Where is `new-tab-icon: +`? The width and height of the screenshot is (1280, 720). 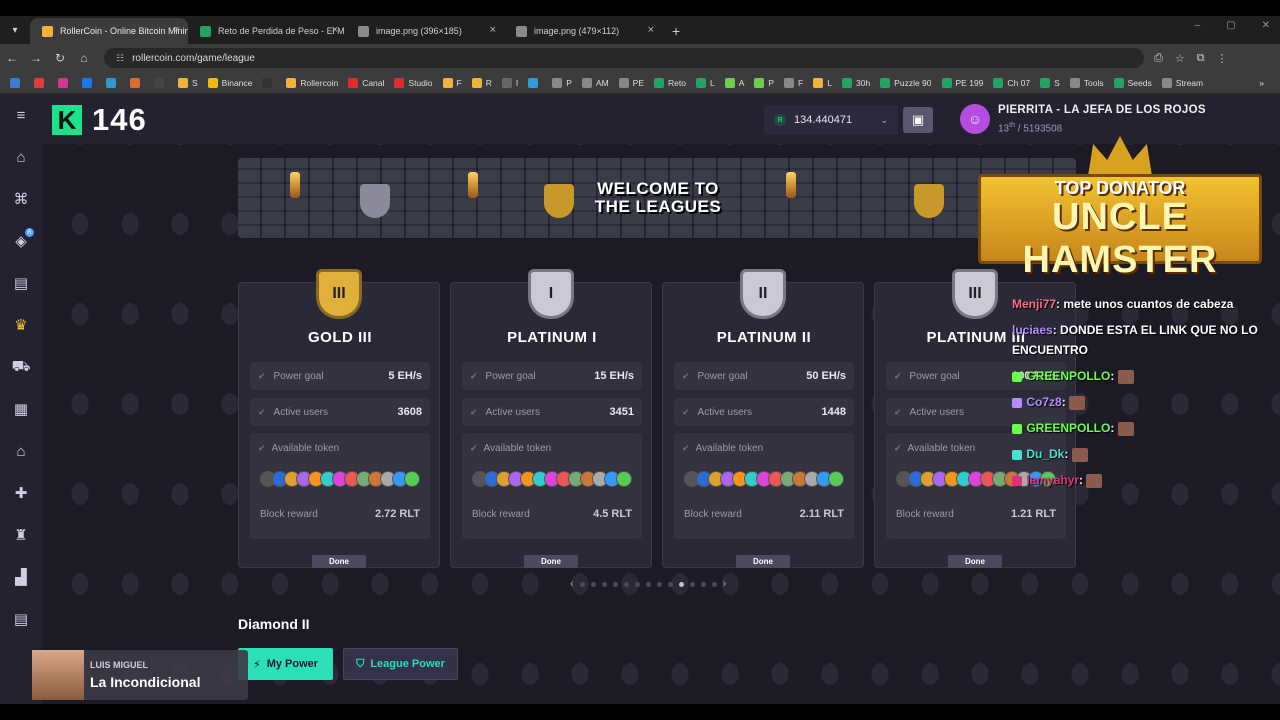
new-tab-icon: + is located at coordinates (676, 31).